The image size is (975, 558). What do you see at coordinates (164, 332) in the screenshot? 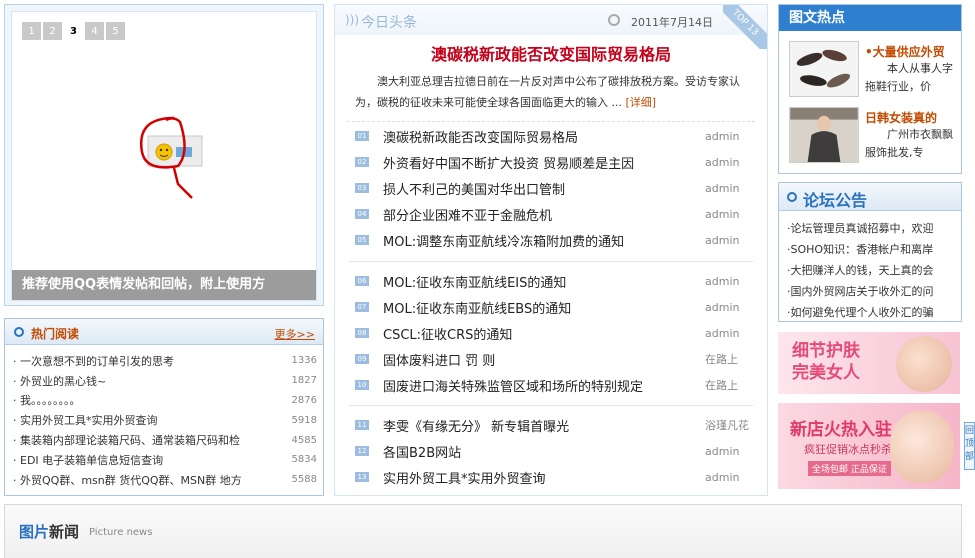
I see `hot-reading-header: 热门阅读 更多>>` at bounding box center [164, 332].